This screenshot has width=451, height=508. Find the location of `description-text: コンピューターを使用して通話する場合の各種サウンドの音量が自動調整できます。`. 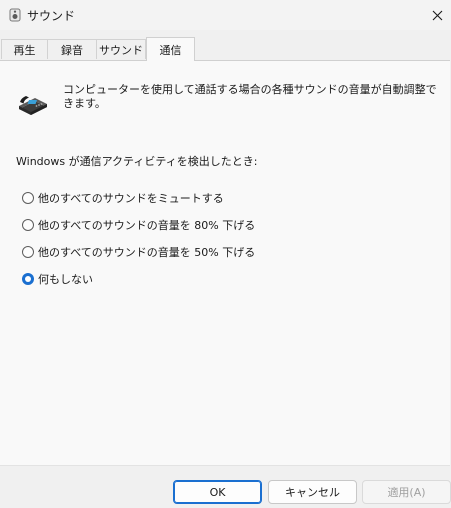

description-text: コンピューターを使用して通話する場合の各種サウンドの音量が自動調整できます。 is located at coordinates (250, 96).